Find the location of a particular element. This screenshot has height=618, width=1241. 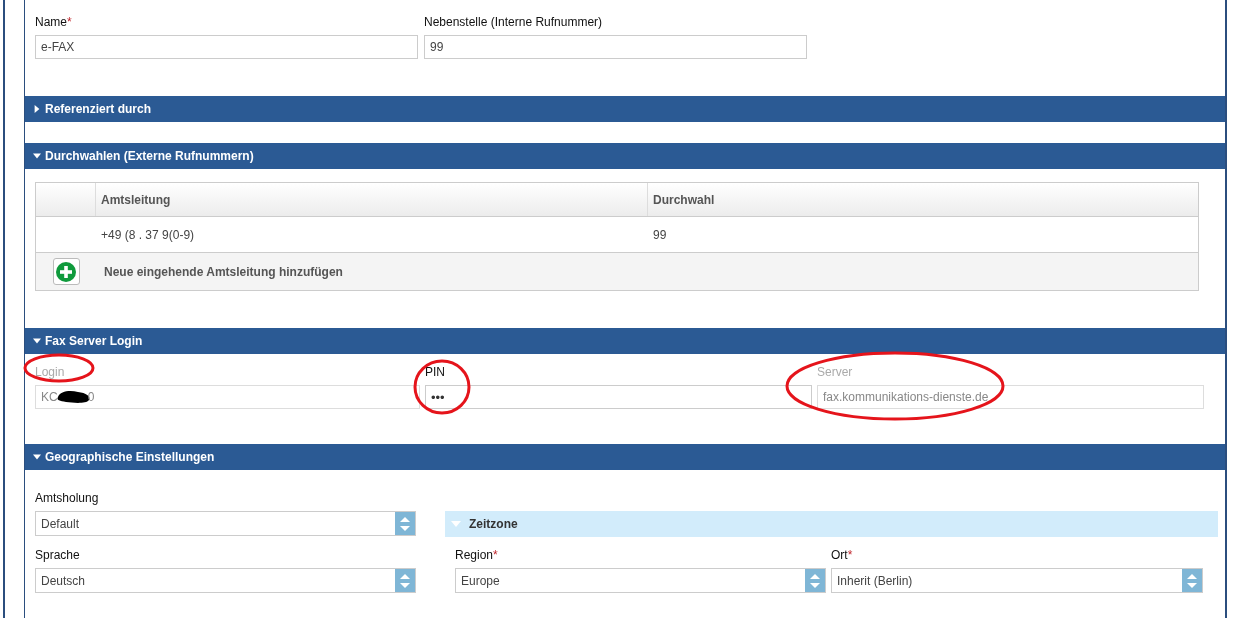

section-header: Fax Server Login is located at coordinates (625, 341).